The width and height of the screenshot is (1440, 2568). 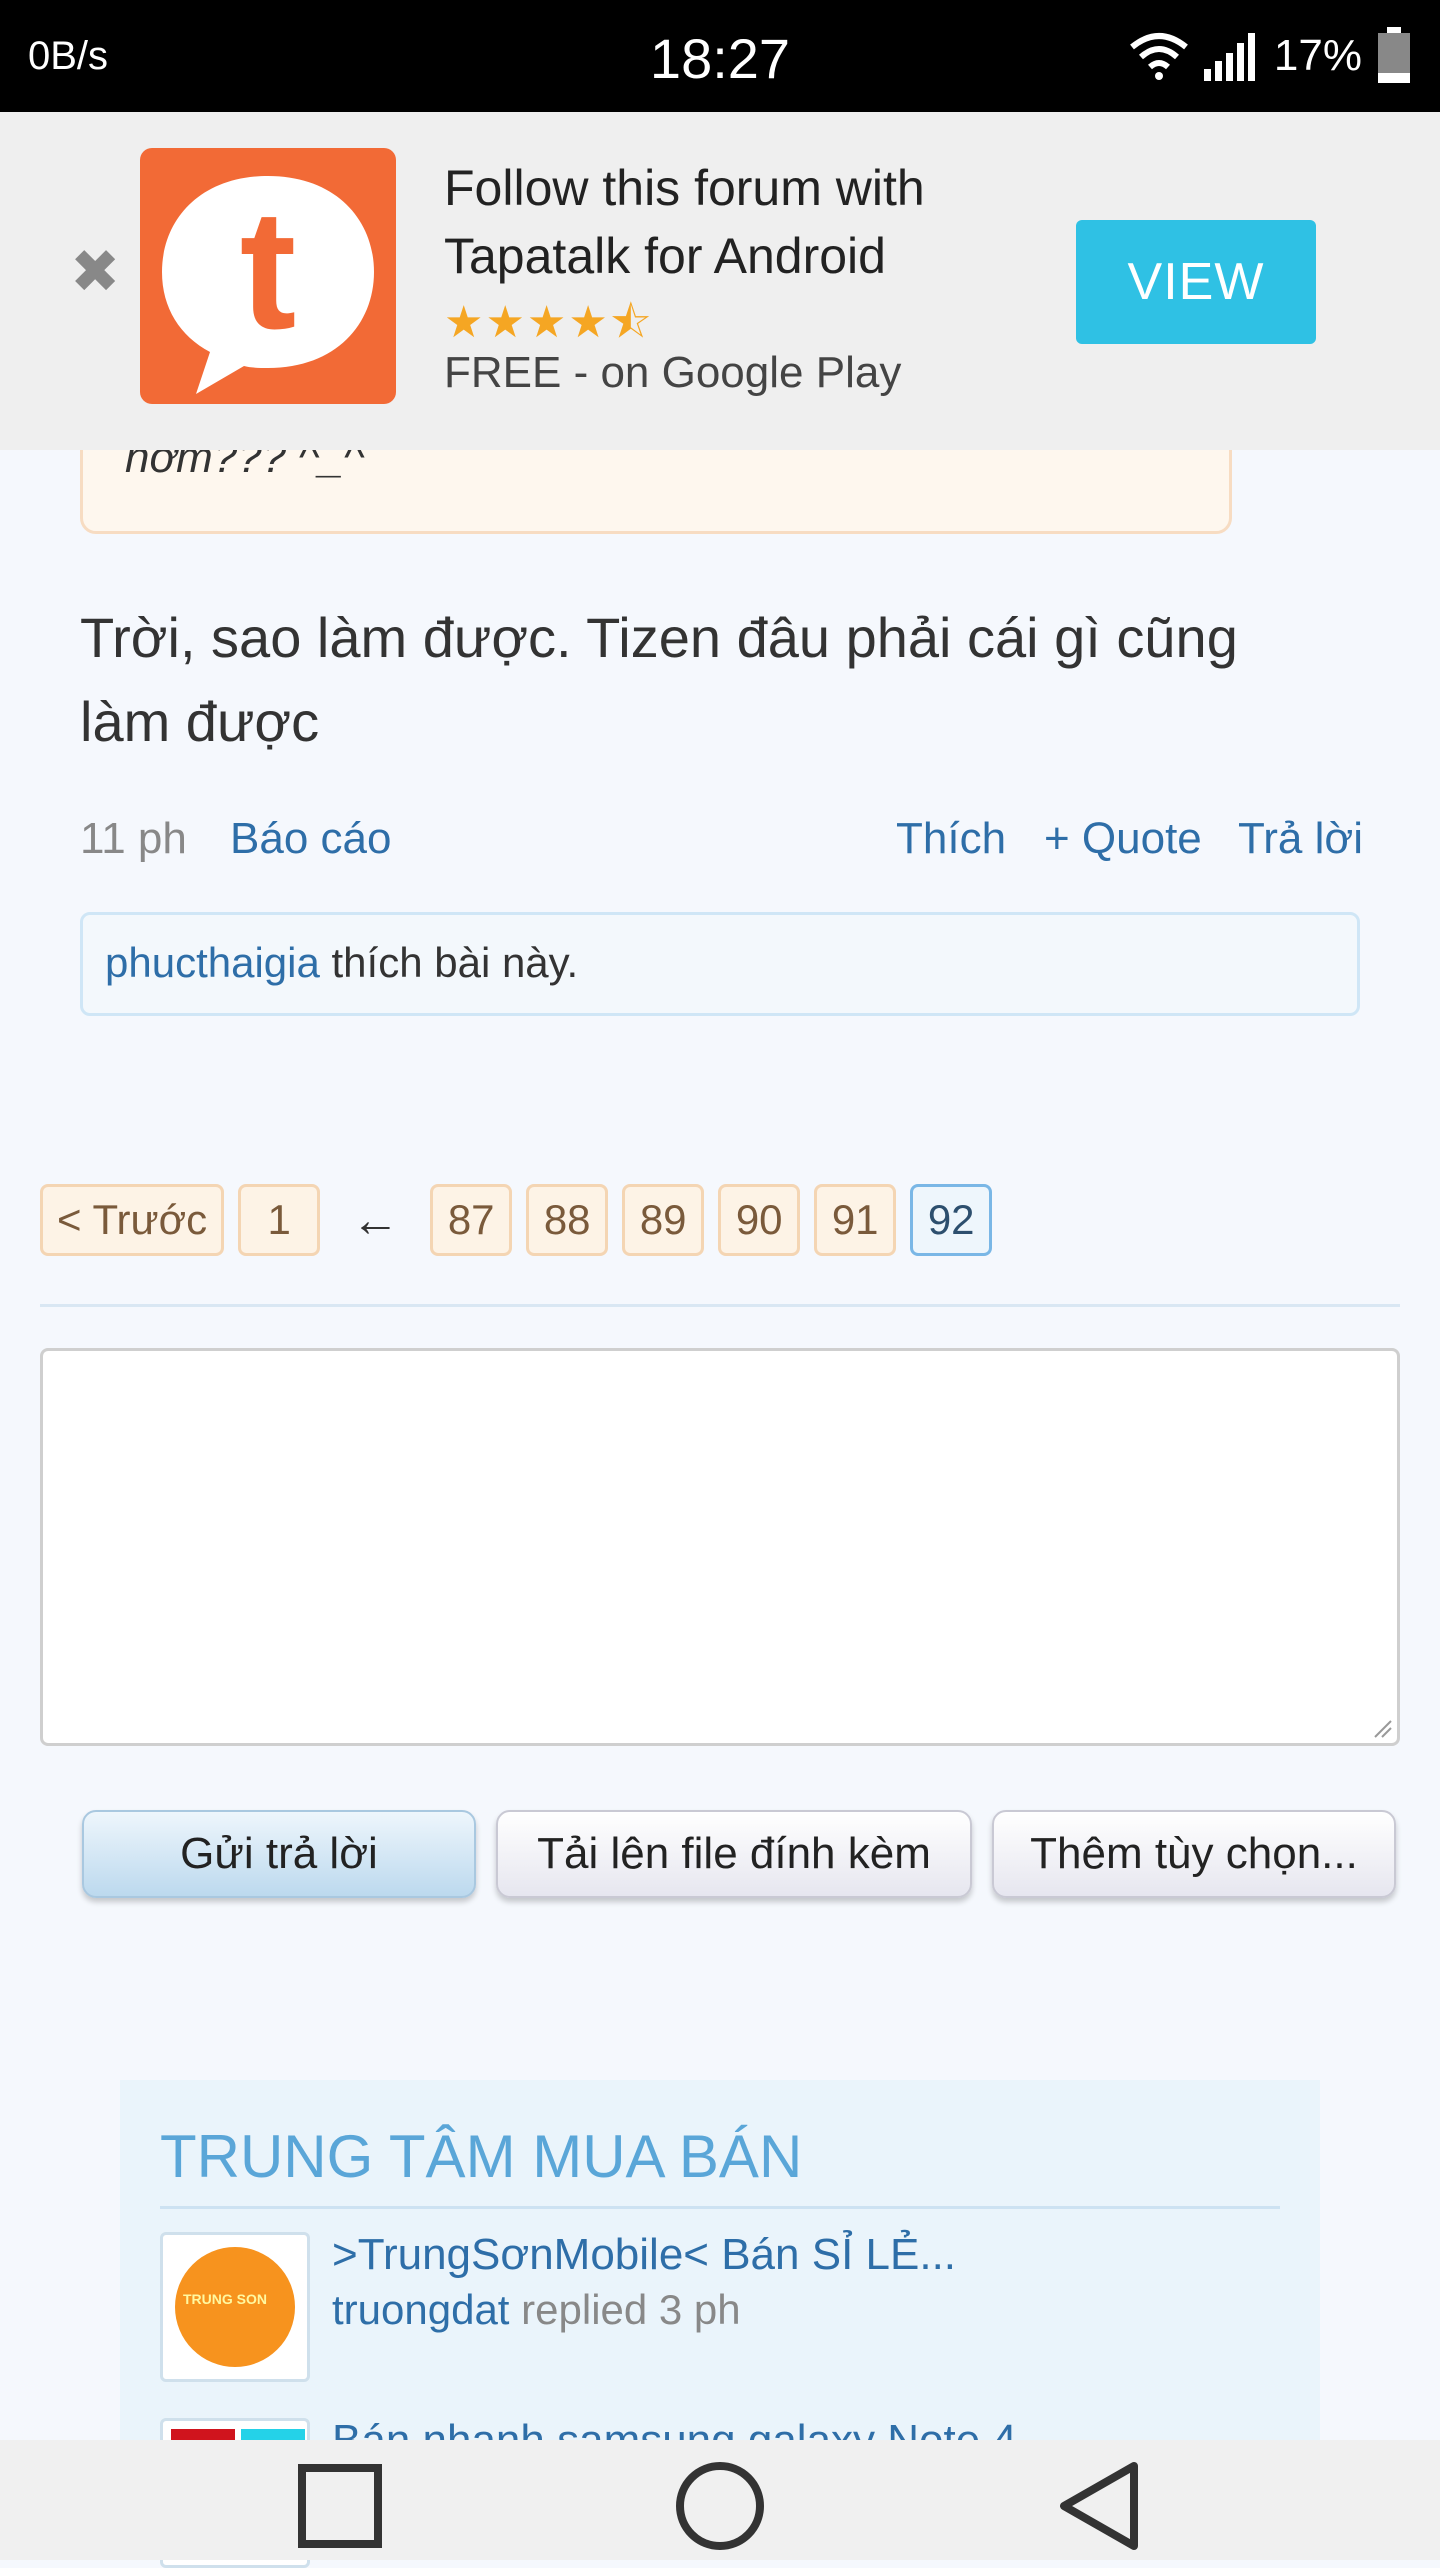 I want to click on view-button: VIEW, so click(x=1196, y=282).